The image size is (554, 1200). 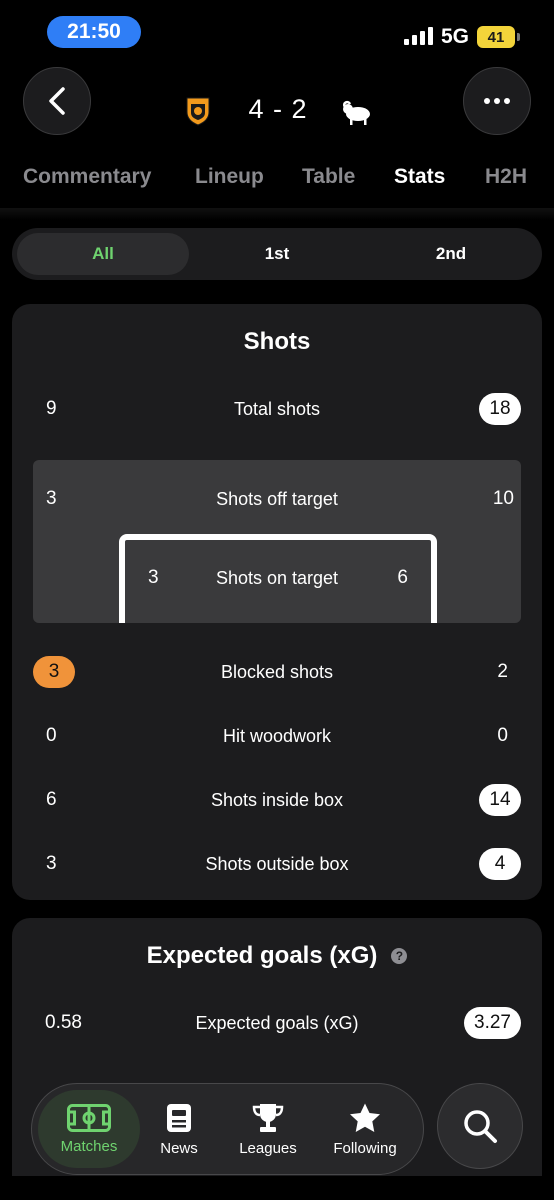 What do you see at coordinates (198, 111) in the screenshot?
I see `hull-city-crest-icon` at bounding box center [198, 111].